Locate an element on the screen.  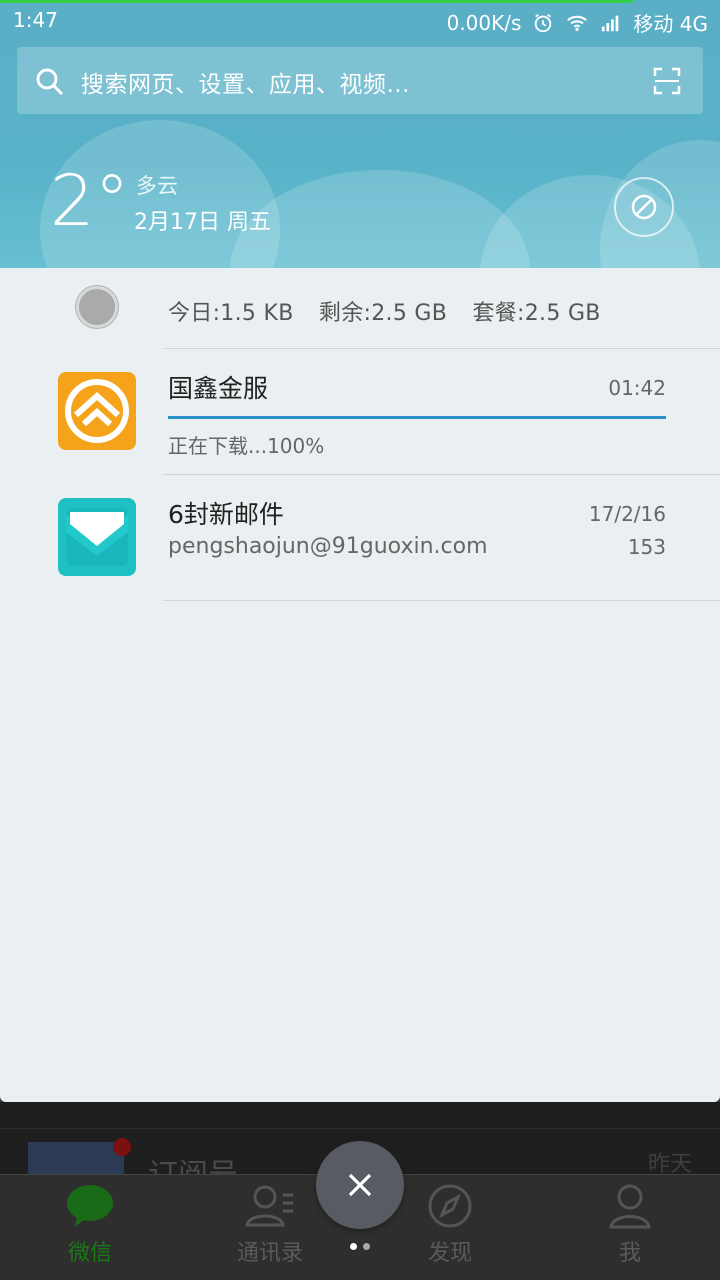
signal-icon is located at coordinates (610, 23).